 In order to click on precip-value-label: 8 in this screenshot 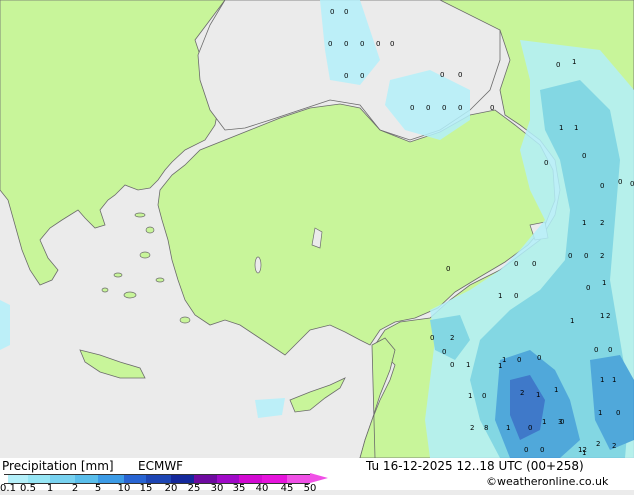, I will do `click(486, 428)`.